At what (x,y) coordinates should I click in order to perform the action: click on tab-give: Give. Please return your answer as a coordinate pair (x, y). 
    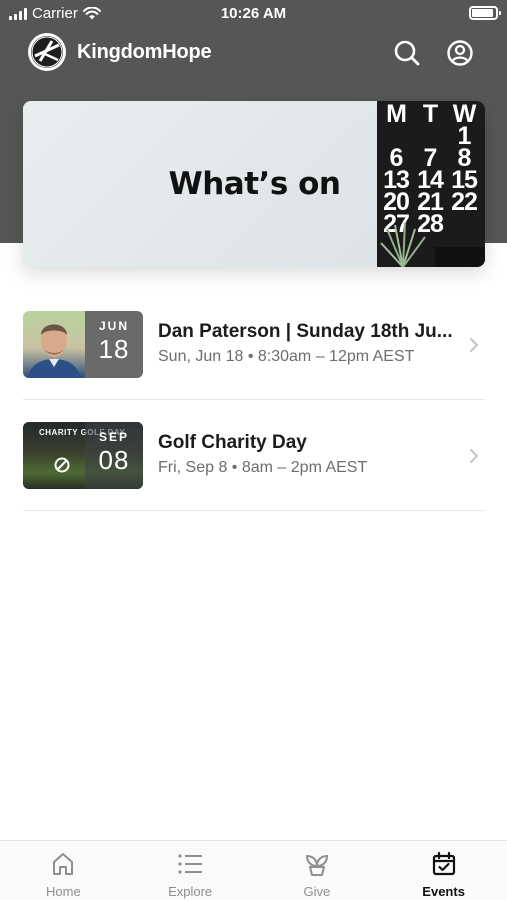
    Looking at the image, I should click on (317, 870).